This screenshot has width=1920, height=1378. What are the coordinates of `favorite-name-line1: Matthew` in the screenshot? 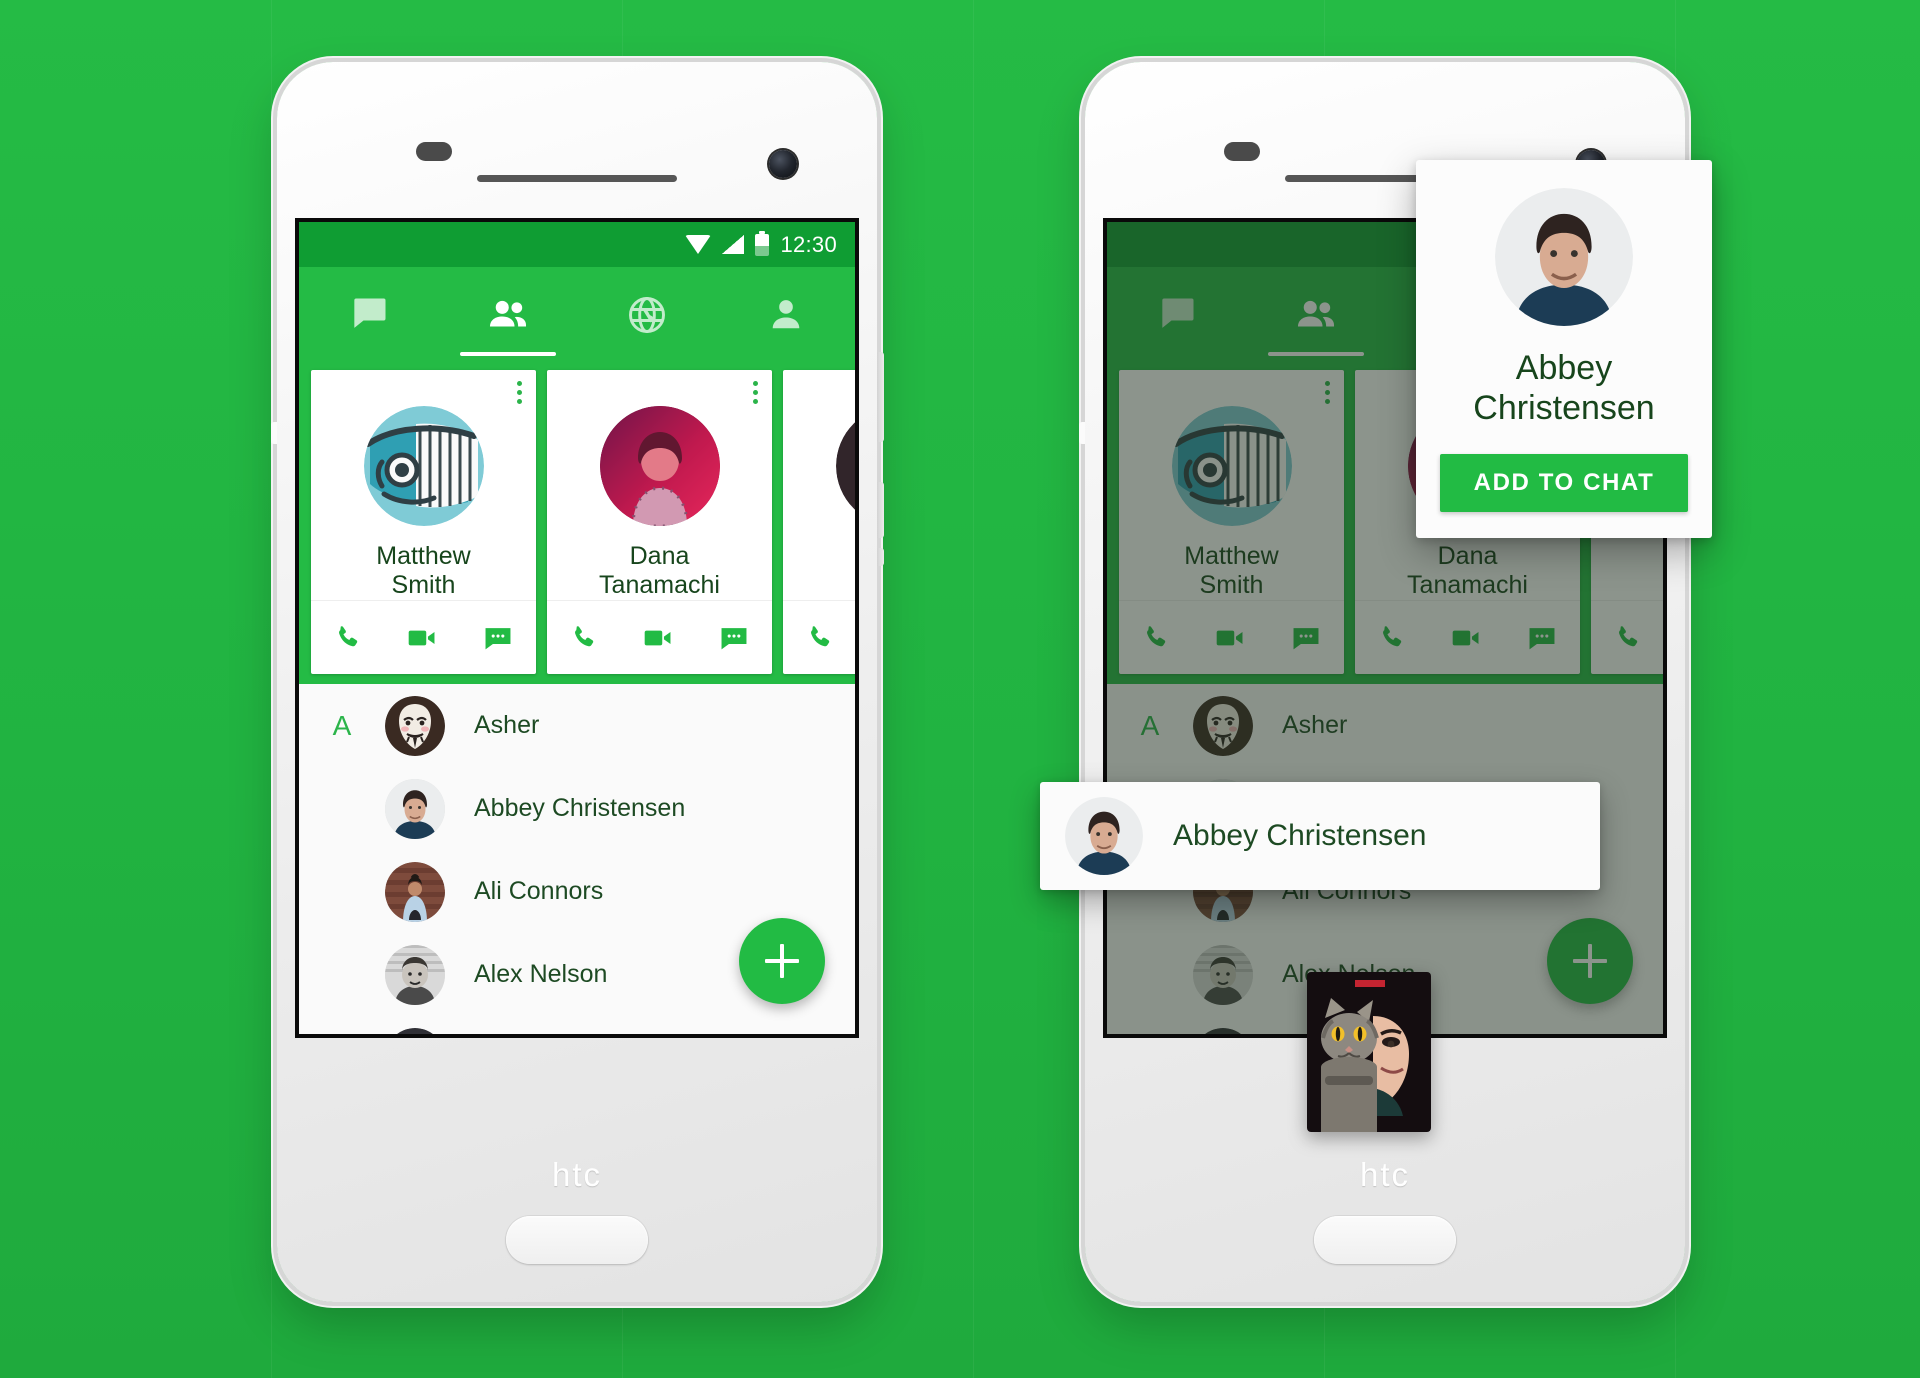 It's located at (1231, 556).